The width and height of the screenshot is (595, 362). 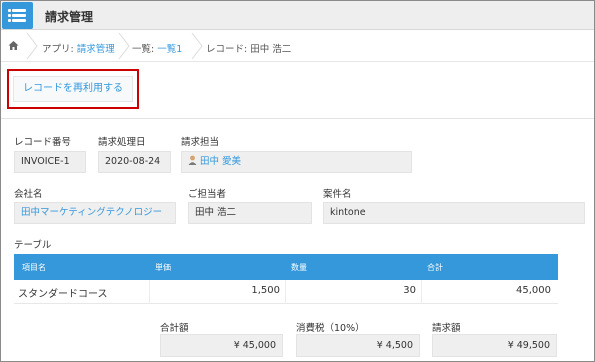 What do you see at coordinates (221, 345) in the screenshot?
I see `subtotal-value: ¥ 45,000` at bounding box center [221, 345].